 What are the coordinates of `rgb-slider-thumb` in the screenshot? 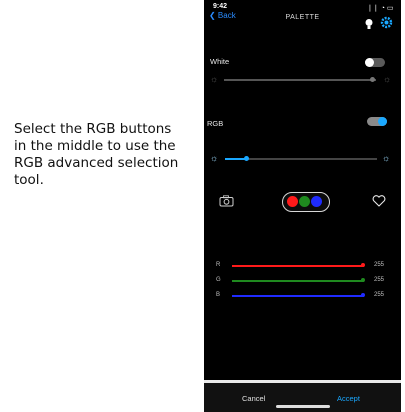 It's located at (246, 158).